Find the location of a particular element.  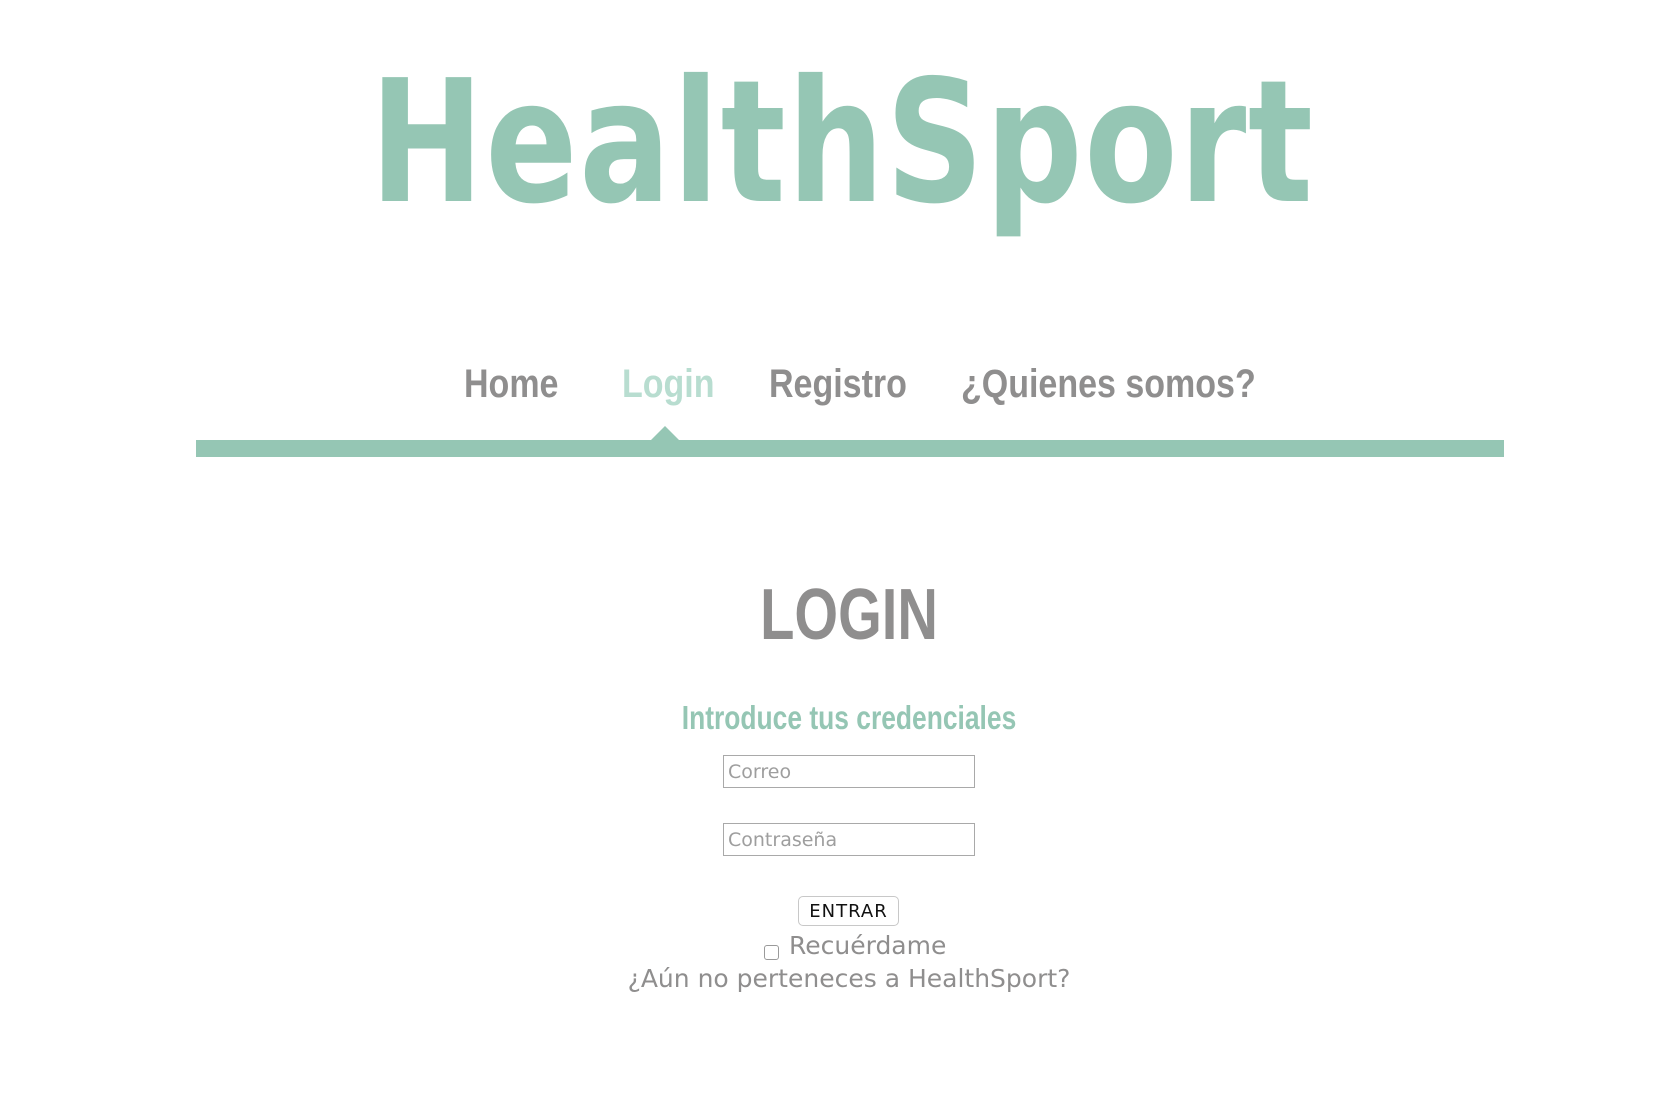

nav-item-login: Login is located at coordinates (668, 384).